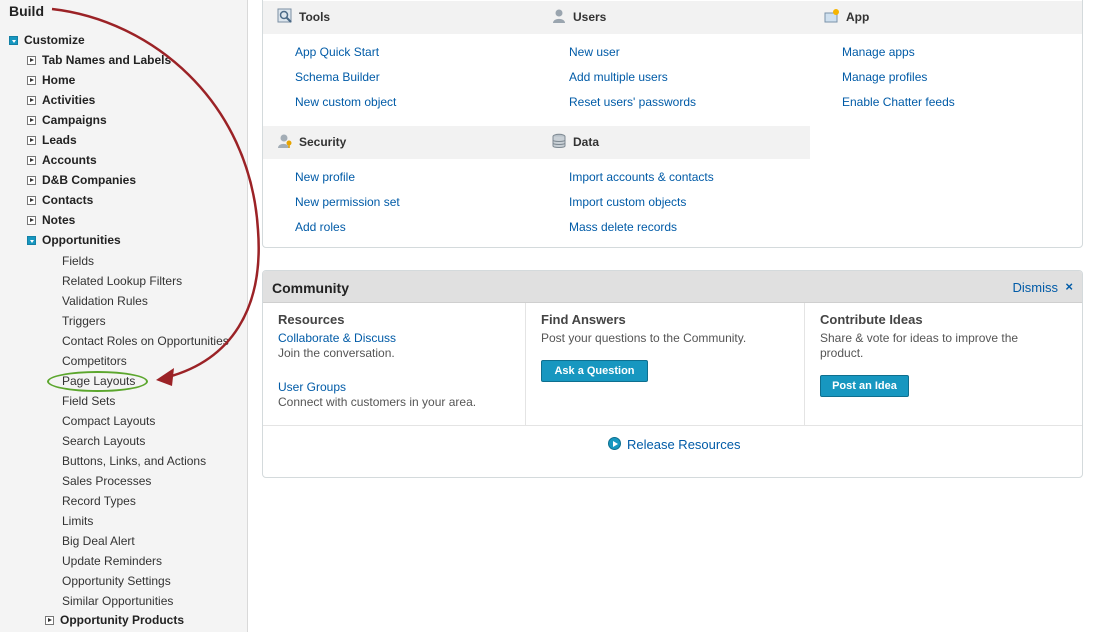 This screenshot has width=1097, height=632. What do you see at coordinates (946, 17) in the screenshot?
I see `section-app: App` at bounding box center [946, 17].